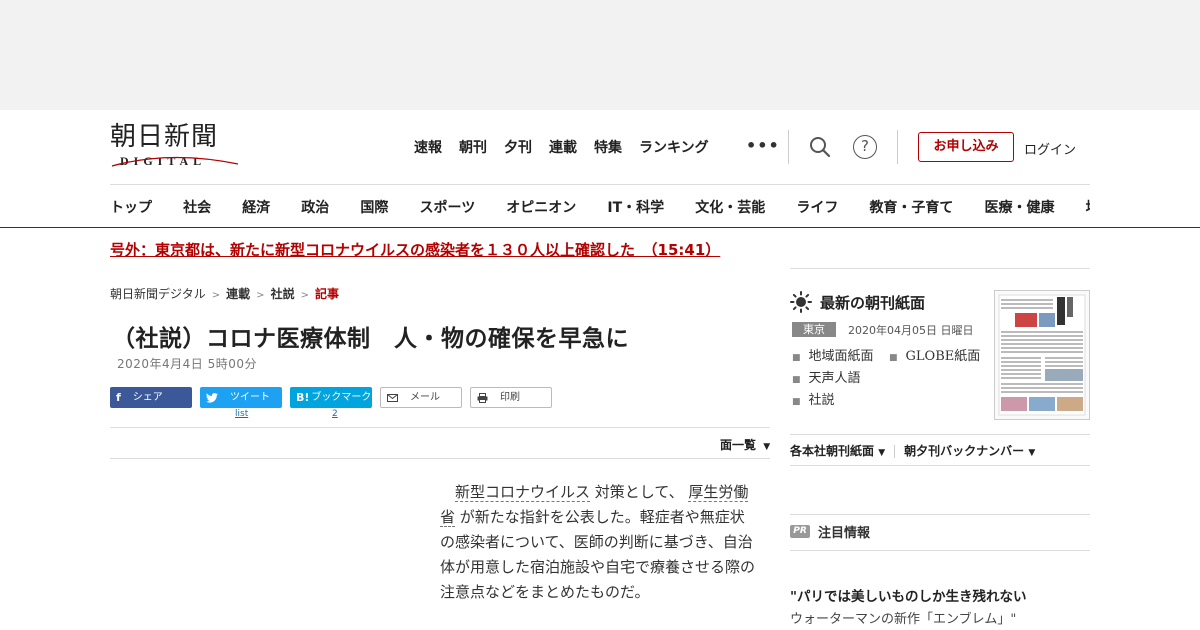  What do you see at coordinates (241, 397) in the screenshot?
I see `twitter-tweet-button: ツイート` at bounding box center [241, 397].